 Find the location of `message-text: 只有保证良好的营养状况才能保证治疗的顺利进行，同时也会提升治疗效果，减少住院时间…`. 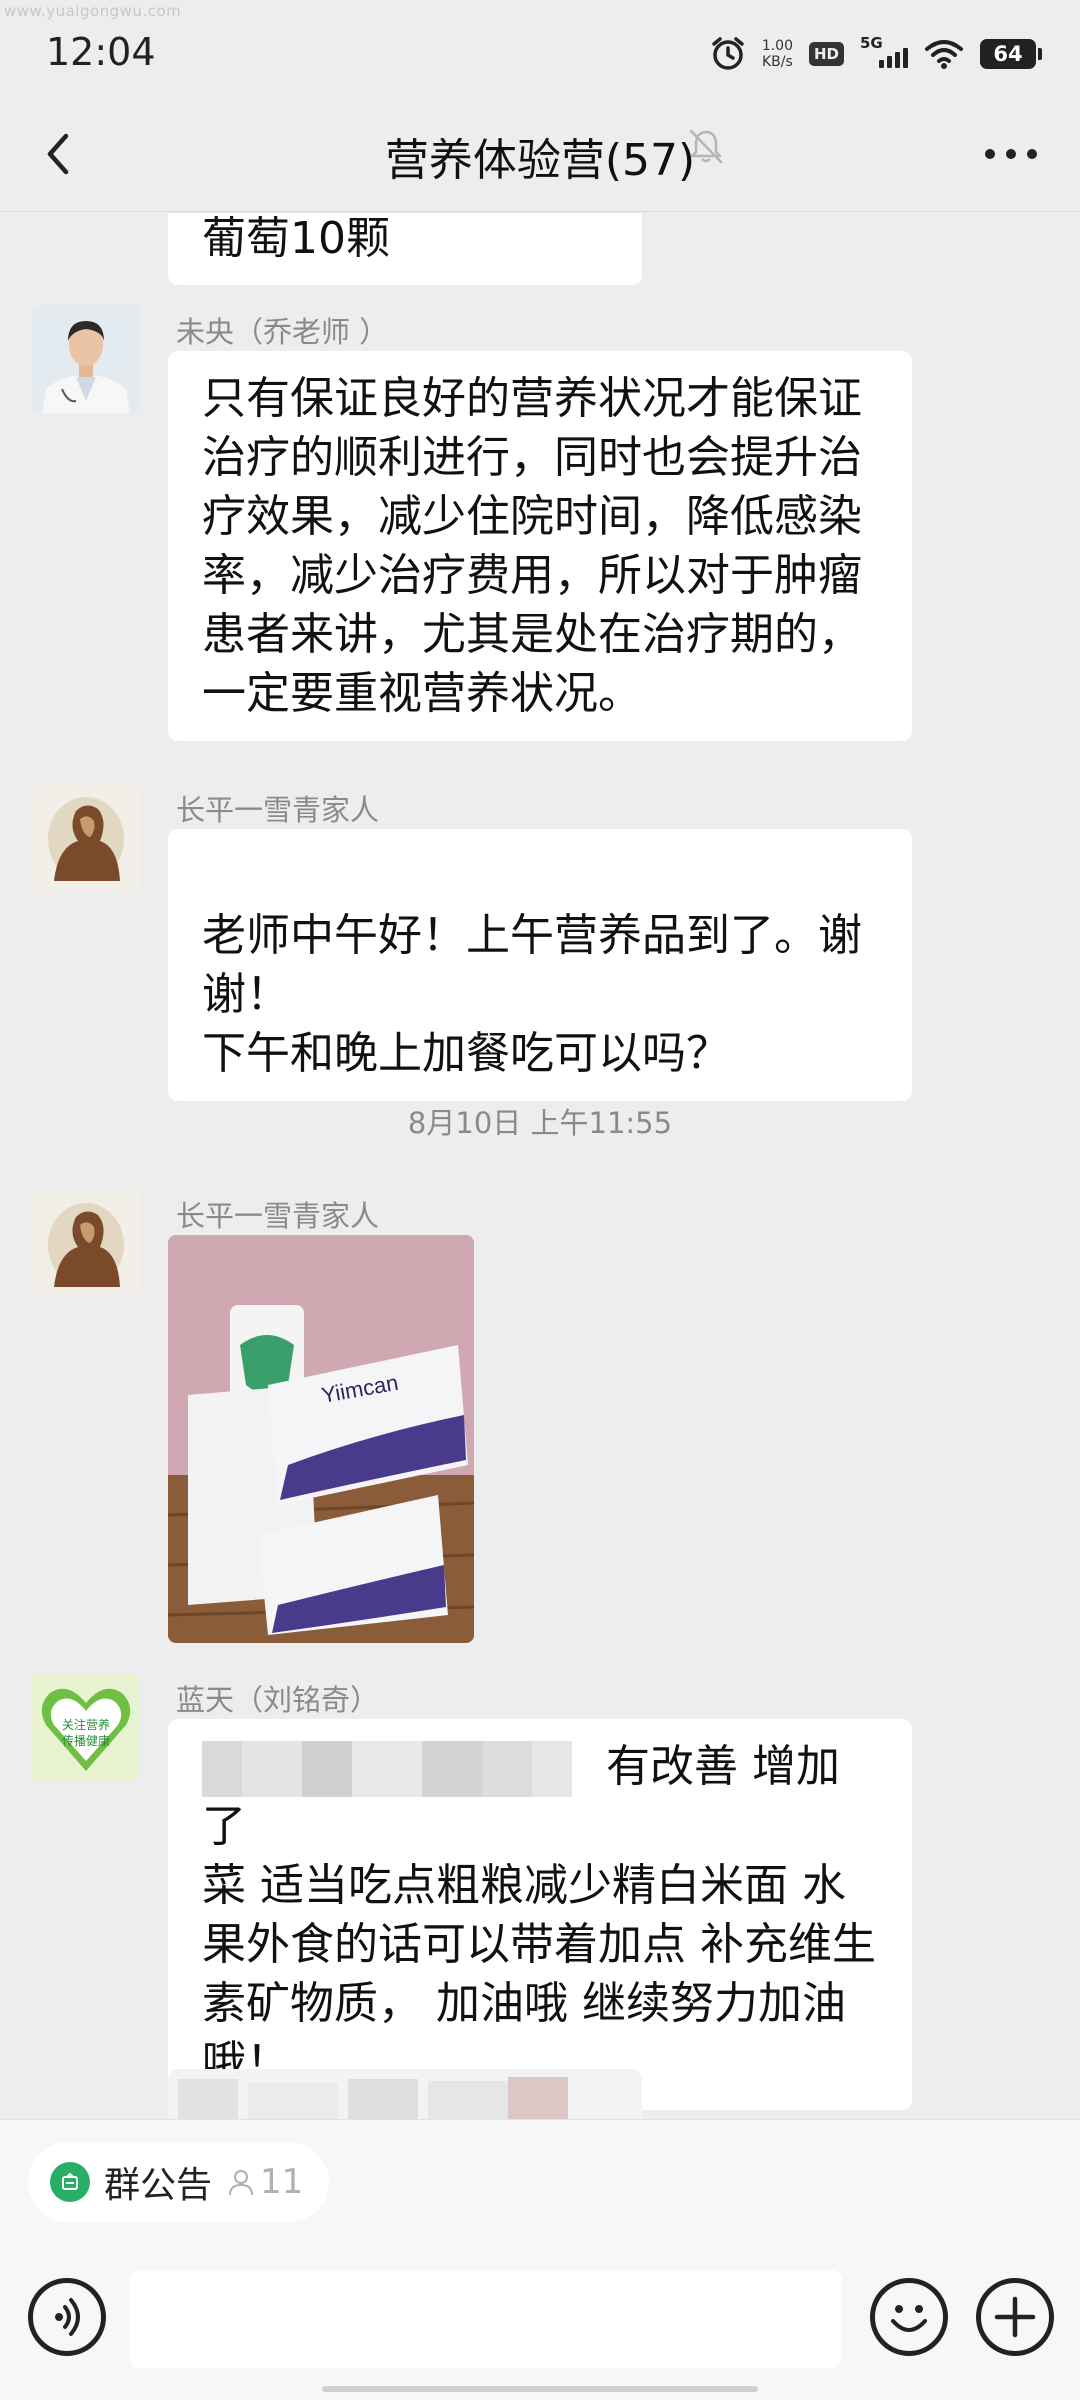

message-text: 只有保证良好的营养状况才能保证治疗的顺利进行，同时也会提升治疗效果，减少住院时间… is located at coordinates (532, 546).